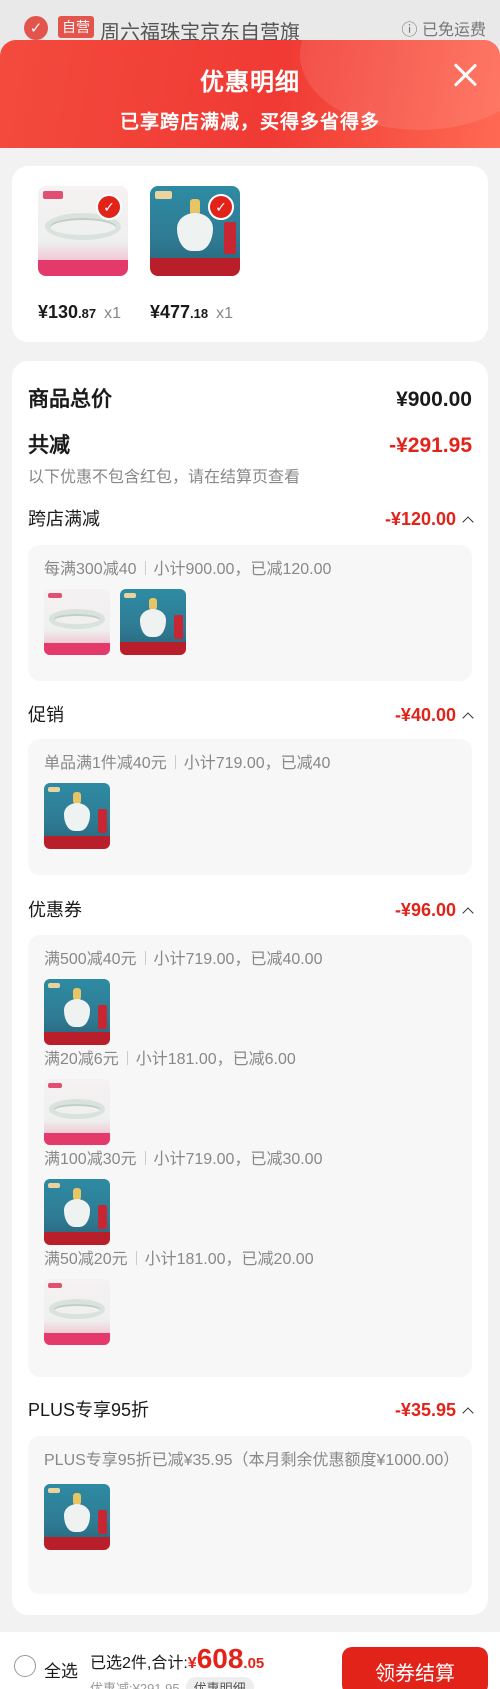 The image size is (500, 1689). I want to click on cross-store-detail: 每满300减40 小计900.00，已减120.00, so click(250, 613).